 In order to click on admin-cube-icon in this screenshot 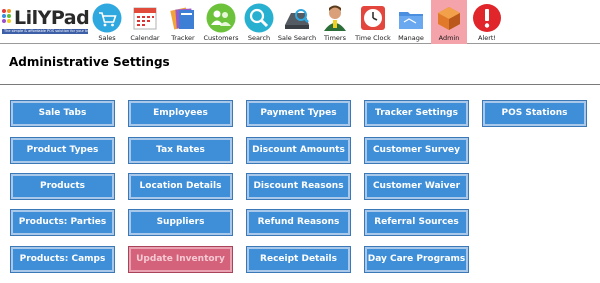, I will do `click(449, 18)`.